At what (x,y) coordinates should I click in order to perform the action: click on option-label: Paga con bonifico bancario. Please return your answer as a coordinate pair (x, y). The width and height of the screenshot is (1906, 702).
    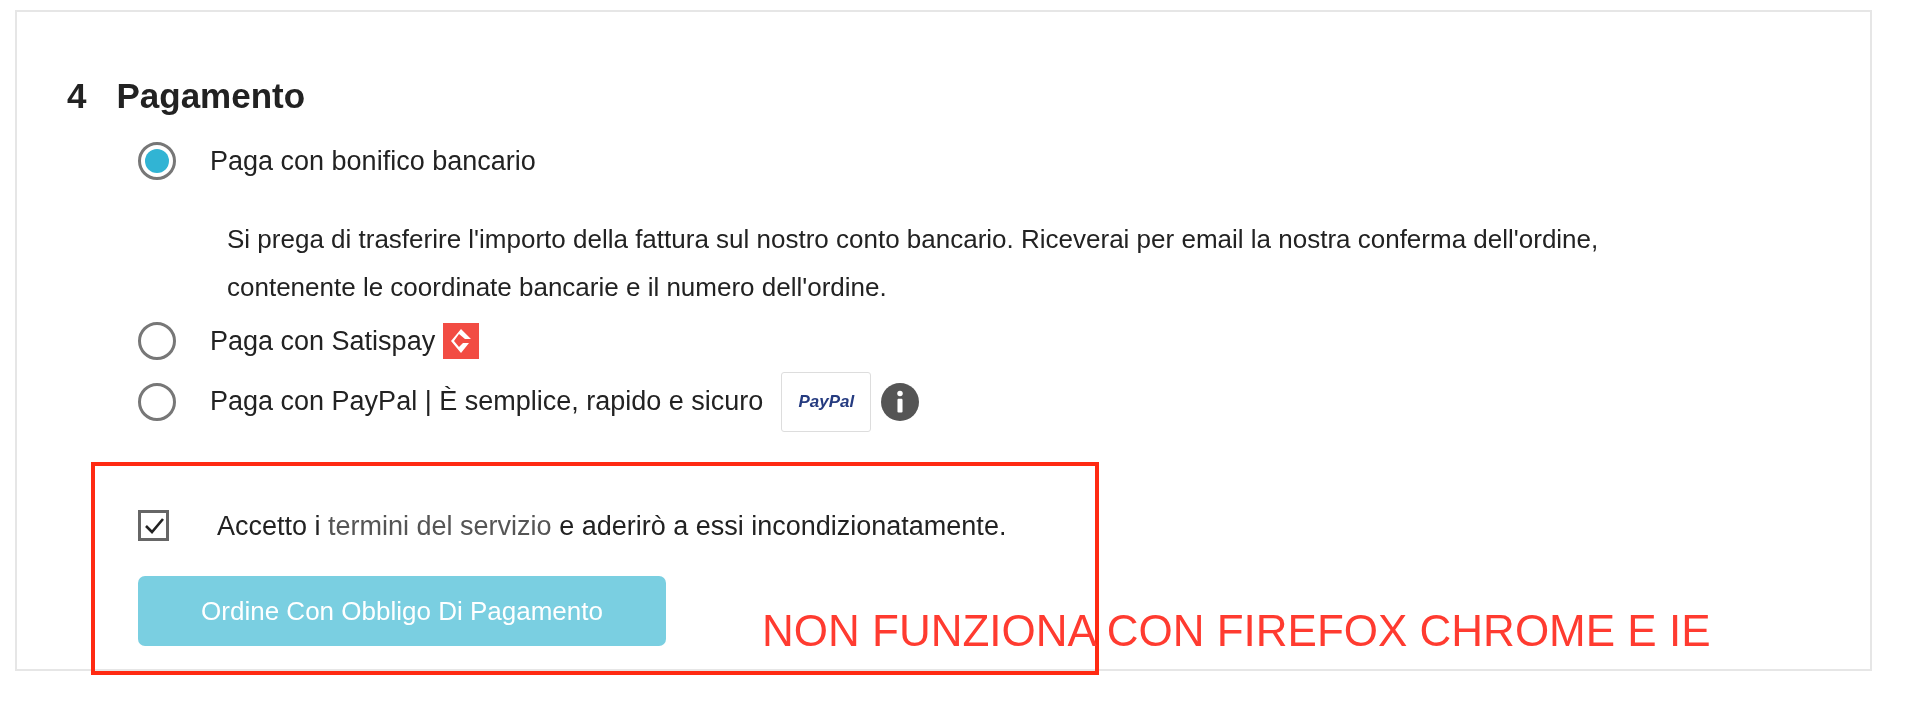
    Looking at the image, I should click on (373, 160).